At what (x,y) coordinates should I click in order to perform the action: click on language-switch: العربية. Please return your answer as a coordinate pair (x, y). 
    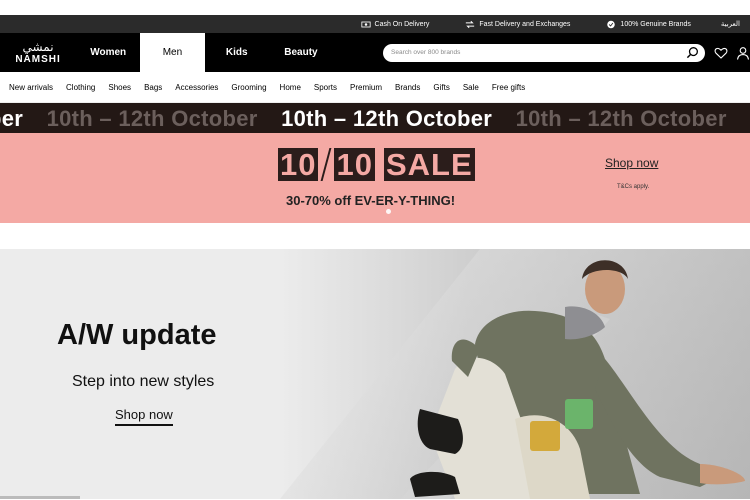
    Looking at the image, I should click on (730, 24).